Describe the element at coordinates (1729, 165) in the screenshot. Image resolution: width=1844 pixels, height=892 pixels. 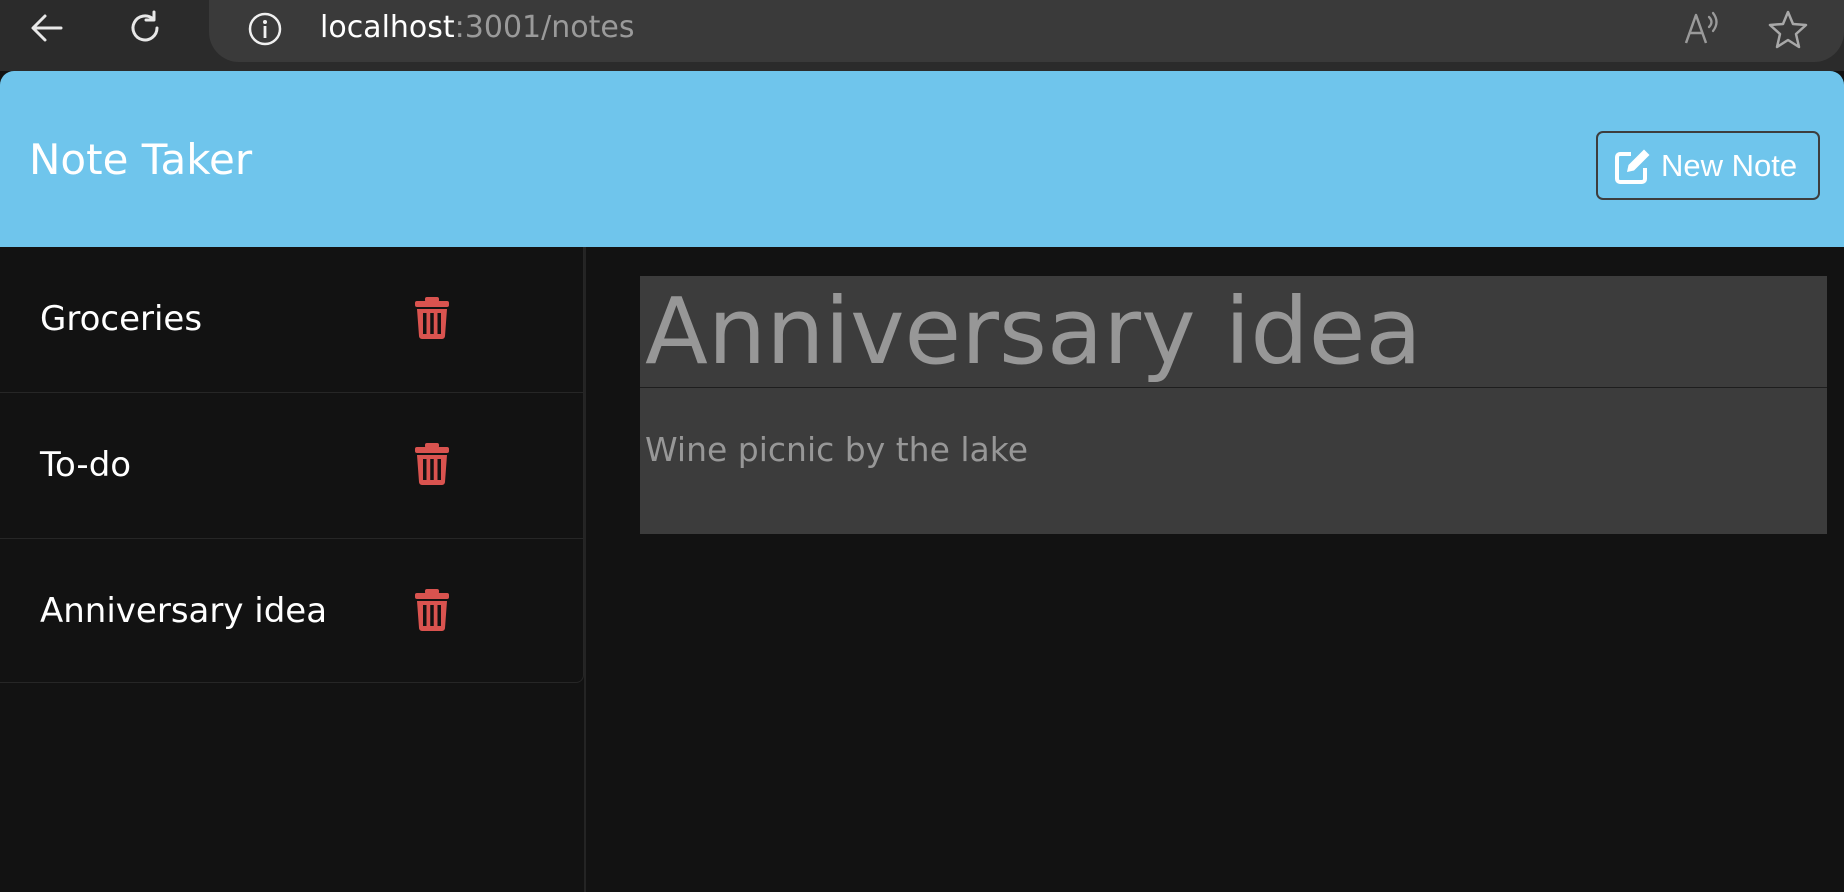
I see `new-note-label: New Note` at that location.